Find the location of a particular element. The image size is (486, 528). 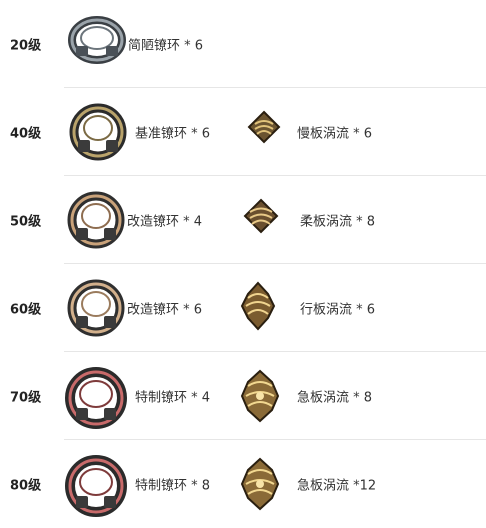

level-label: 40级 is located at coordinates (26, 134).